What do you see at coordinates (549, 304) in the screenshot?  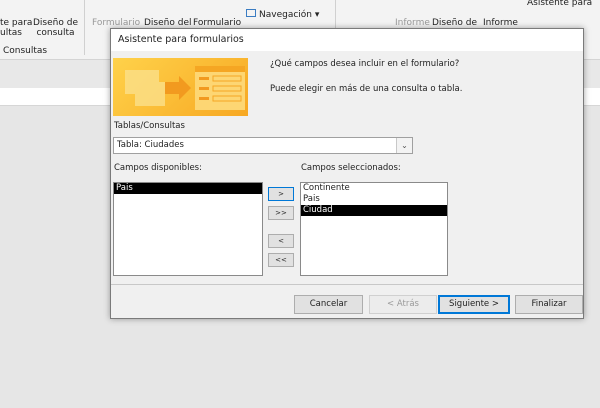 I see `finish-button: Finalizar` at bounding box center [549, 304].